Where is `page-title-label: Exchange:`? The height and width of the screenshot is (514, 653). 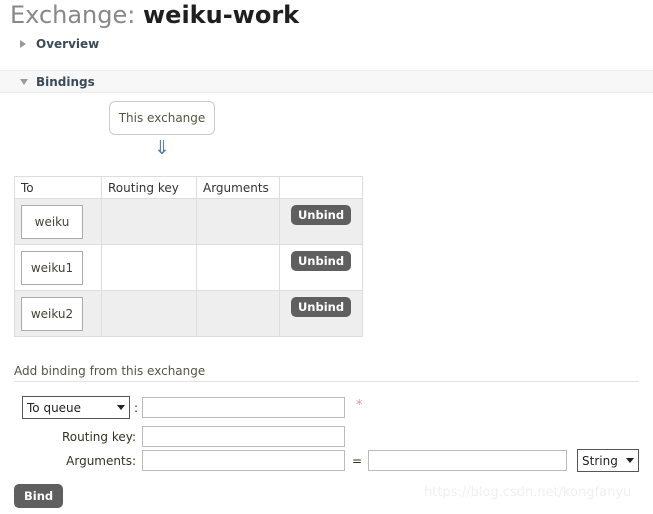 page-title-label: Exchange: is located at coordinates (73, 15).